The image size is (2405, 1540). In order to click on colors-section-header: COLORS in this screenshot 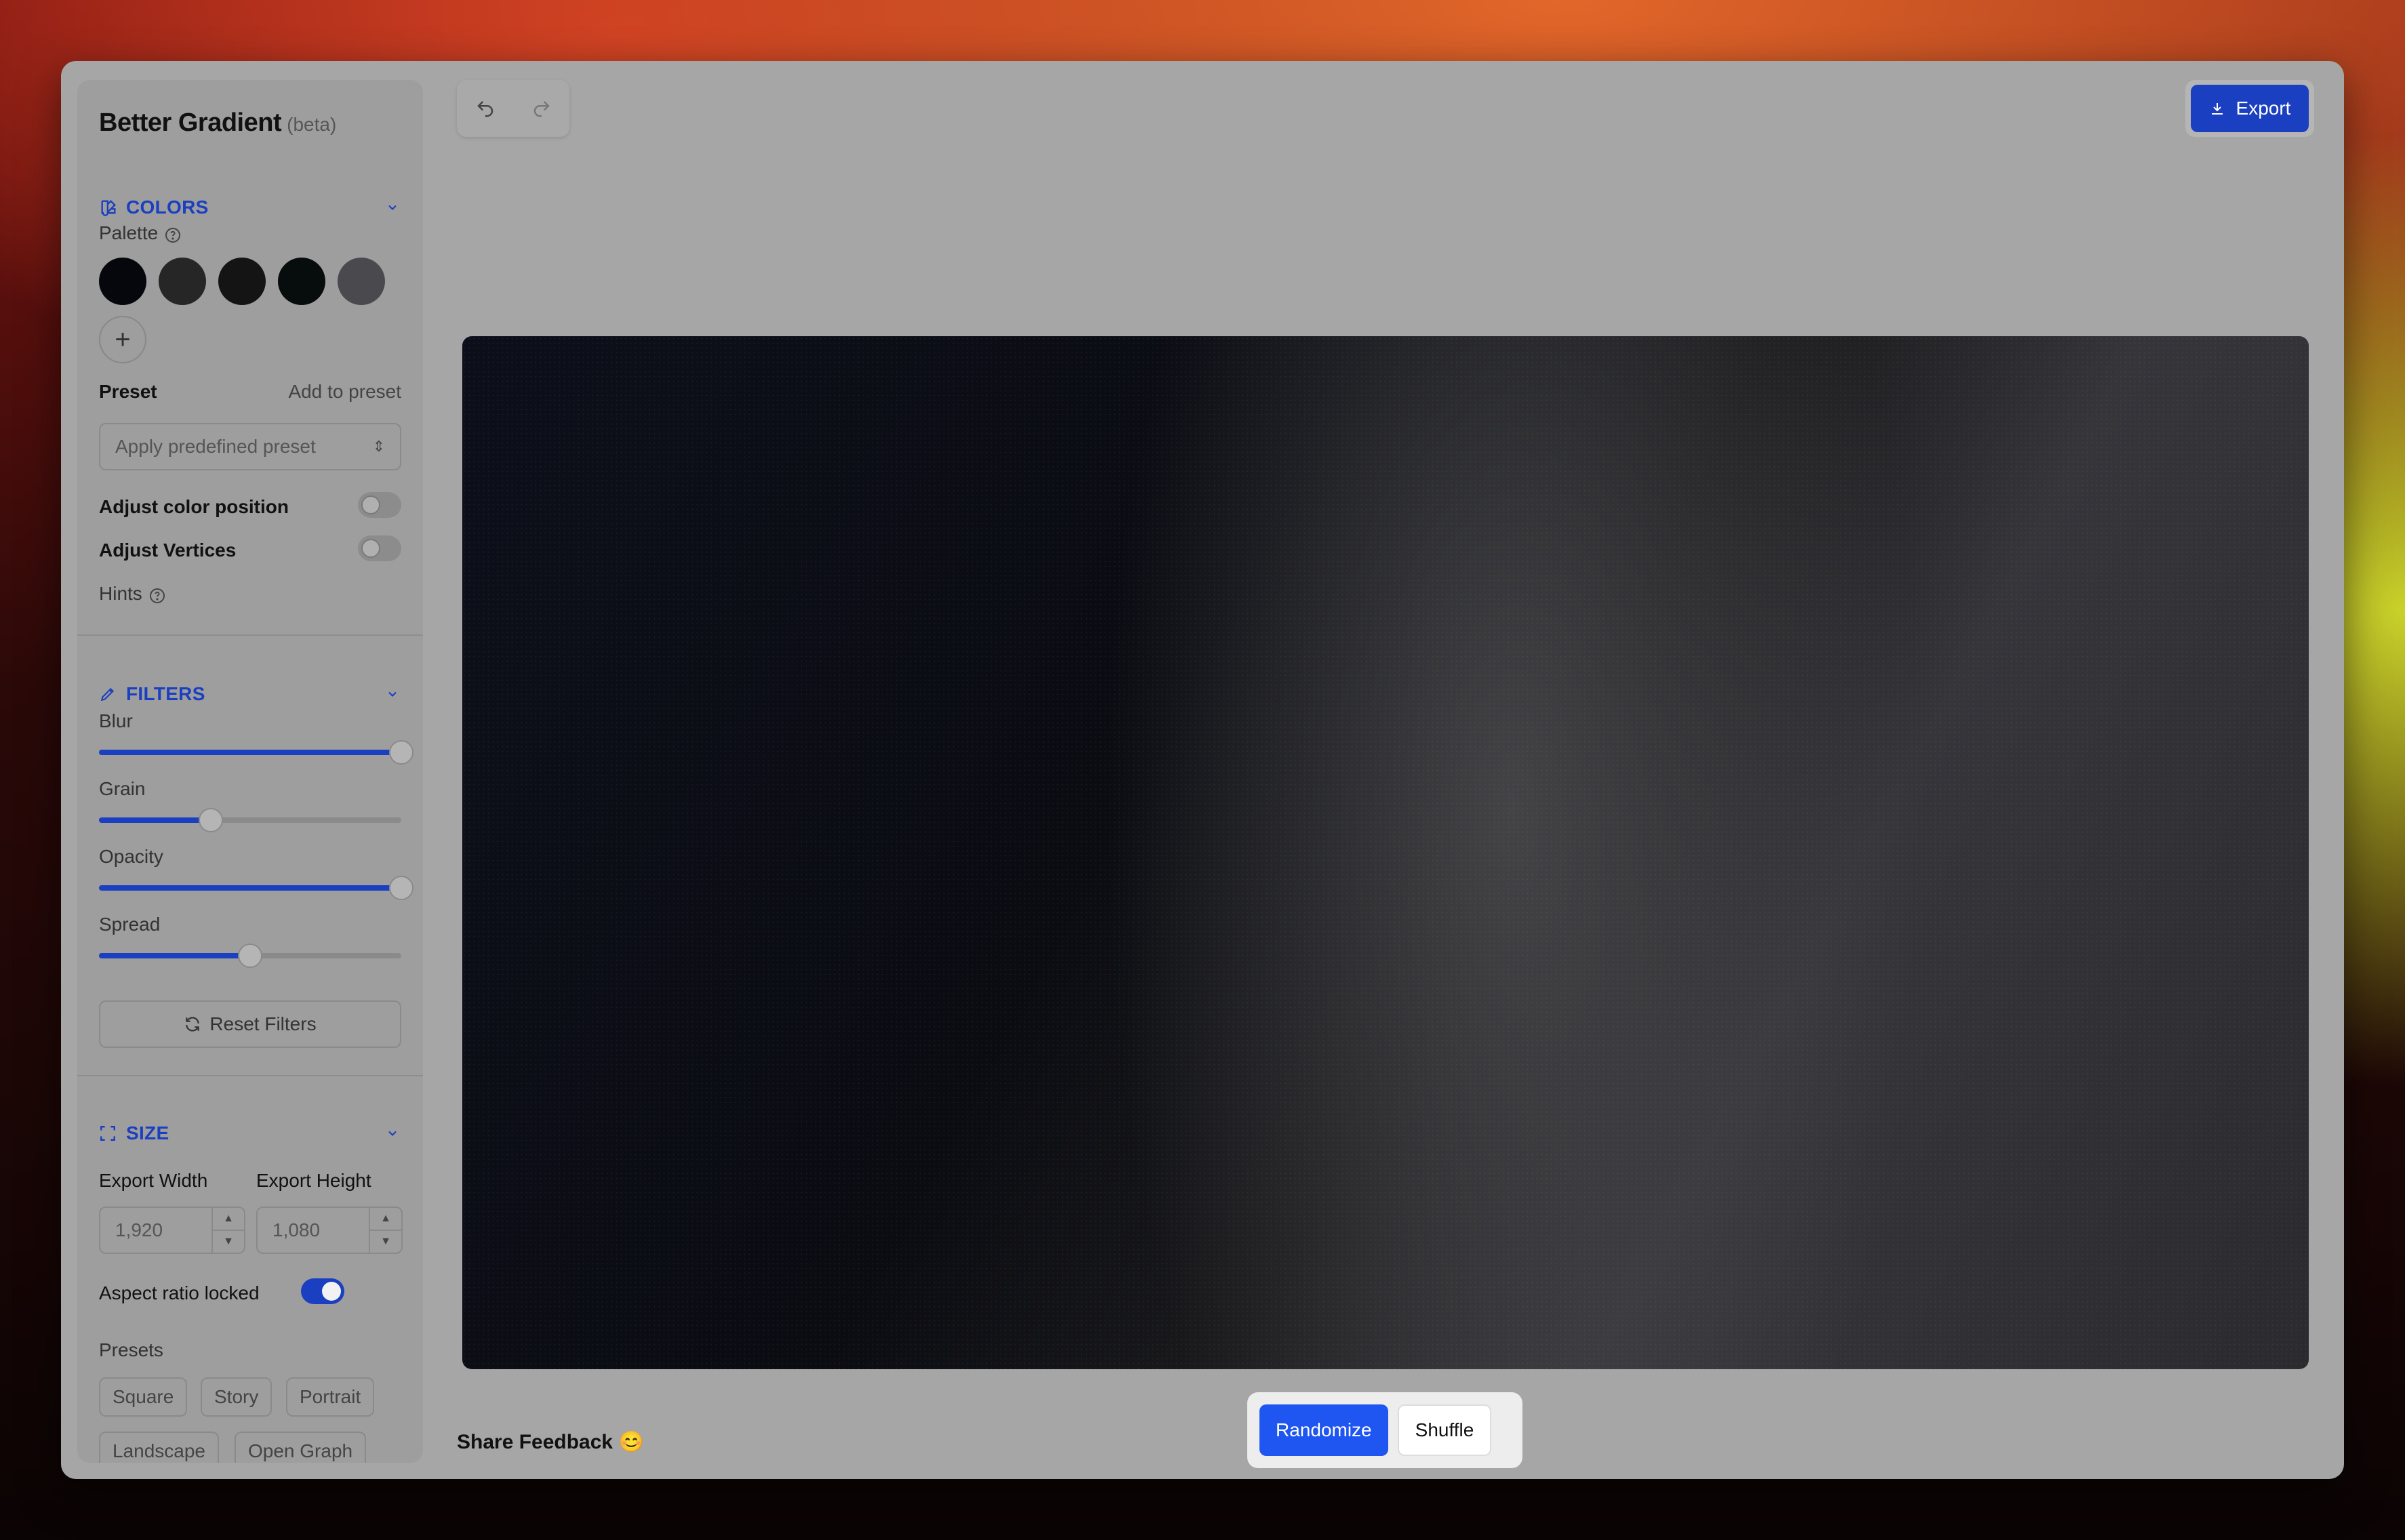, I will do `click(250, 207)`.